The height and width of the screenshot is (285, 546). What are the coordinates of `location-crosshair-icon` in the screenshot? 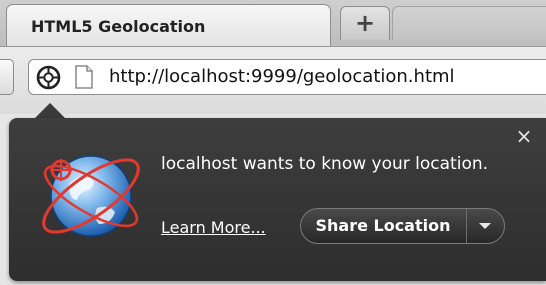 It's located at (48, 77).